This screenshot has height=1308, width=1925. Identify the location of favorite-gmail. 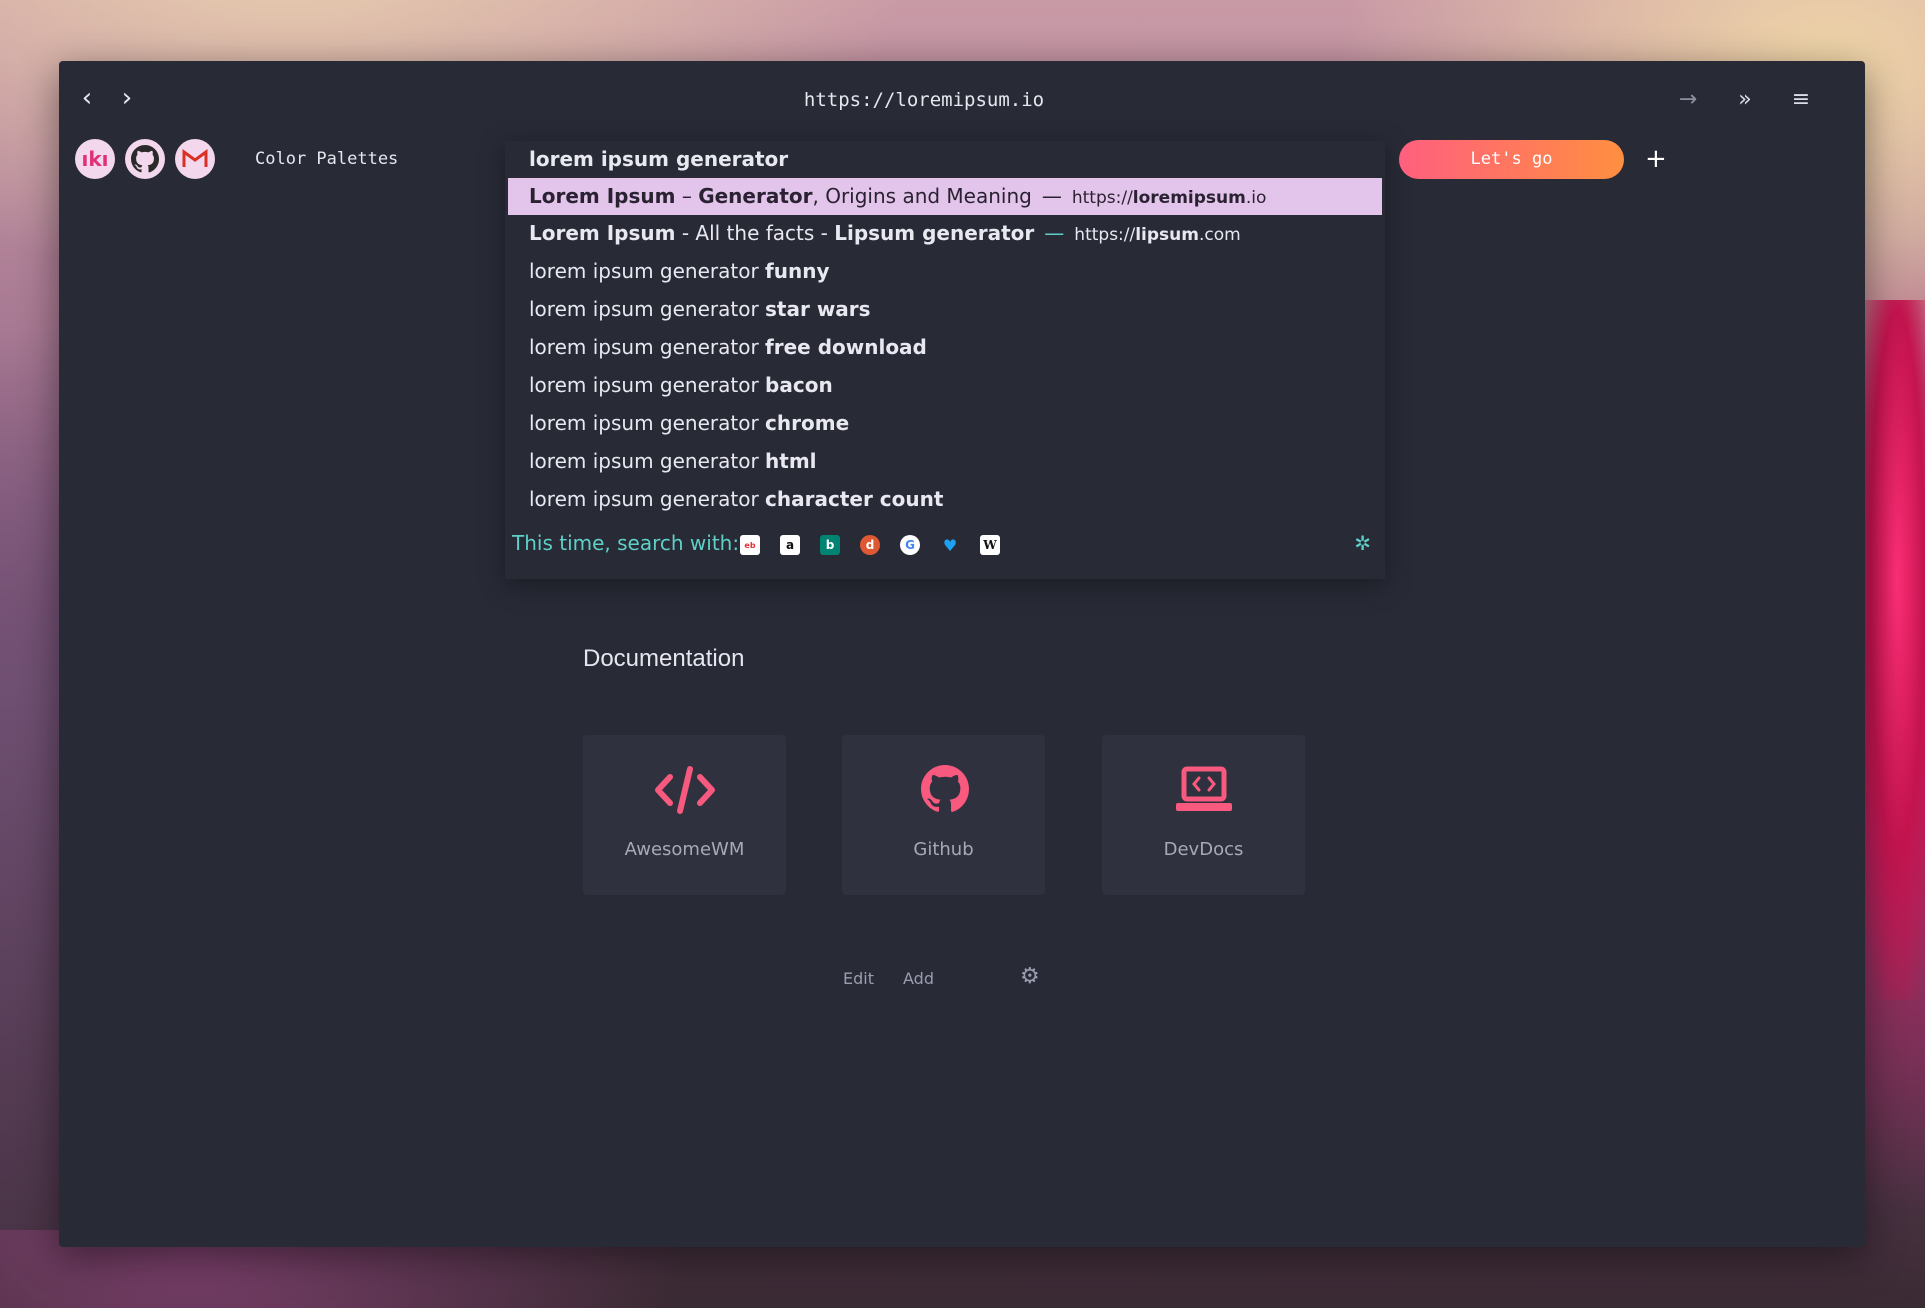
(195, 159).